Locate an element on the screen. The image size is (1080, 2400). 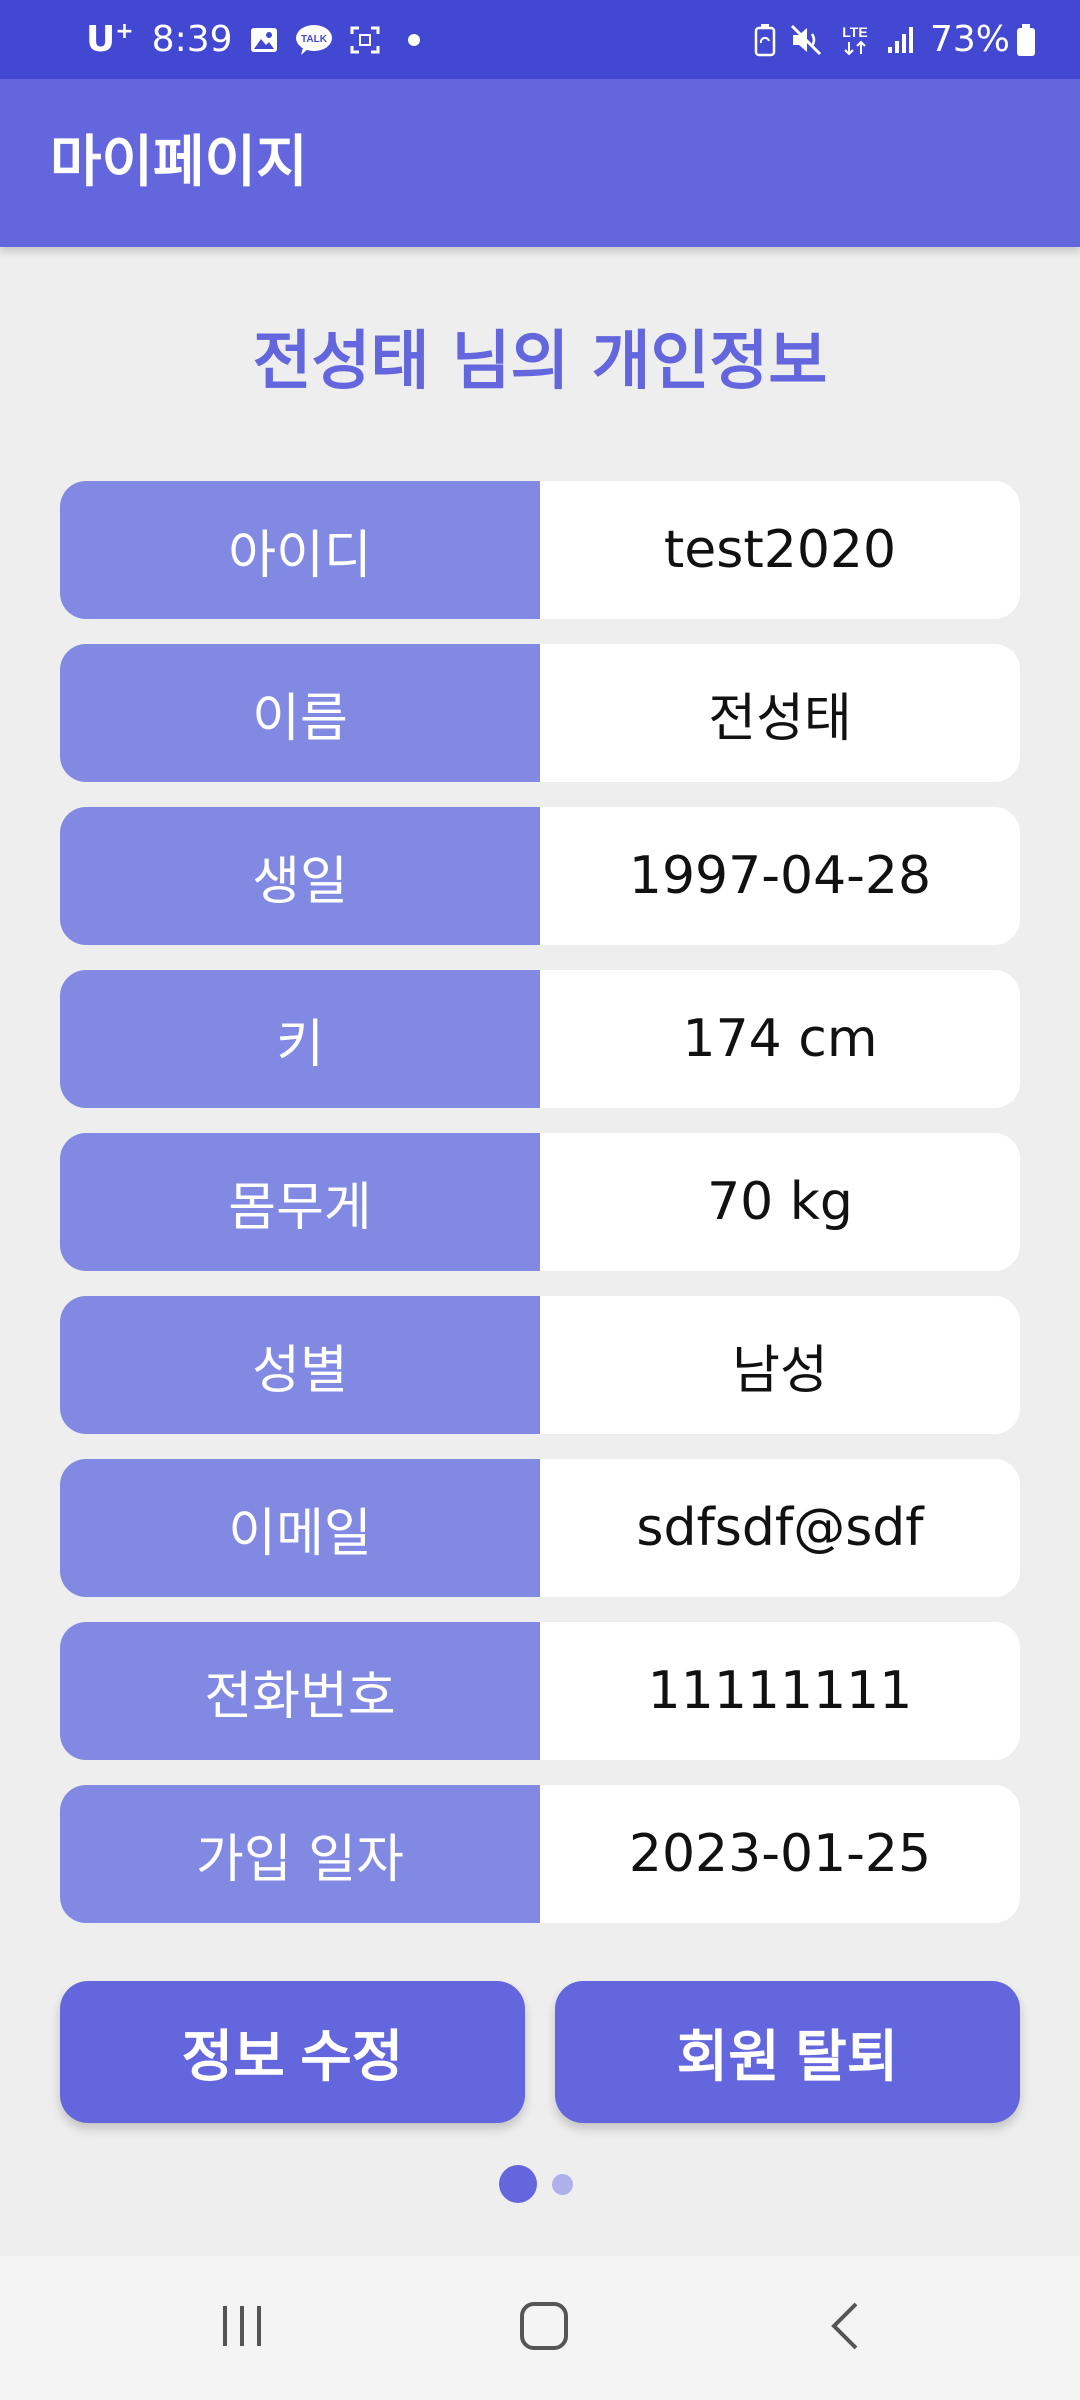
battery-icon is located at coordinates (1026, 40).